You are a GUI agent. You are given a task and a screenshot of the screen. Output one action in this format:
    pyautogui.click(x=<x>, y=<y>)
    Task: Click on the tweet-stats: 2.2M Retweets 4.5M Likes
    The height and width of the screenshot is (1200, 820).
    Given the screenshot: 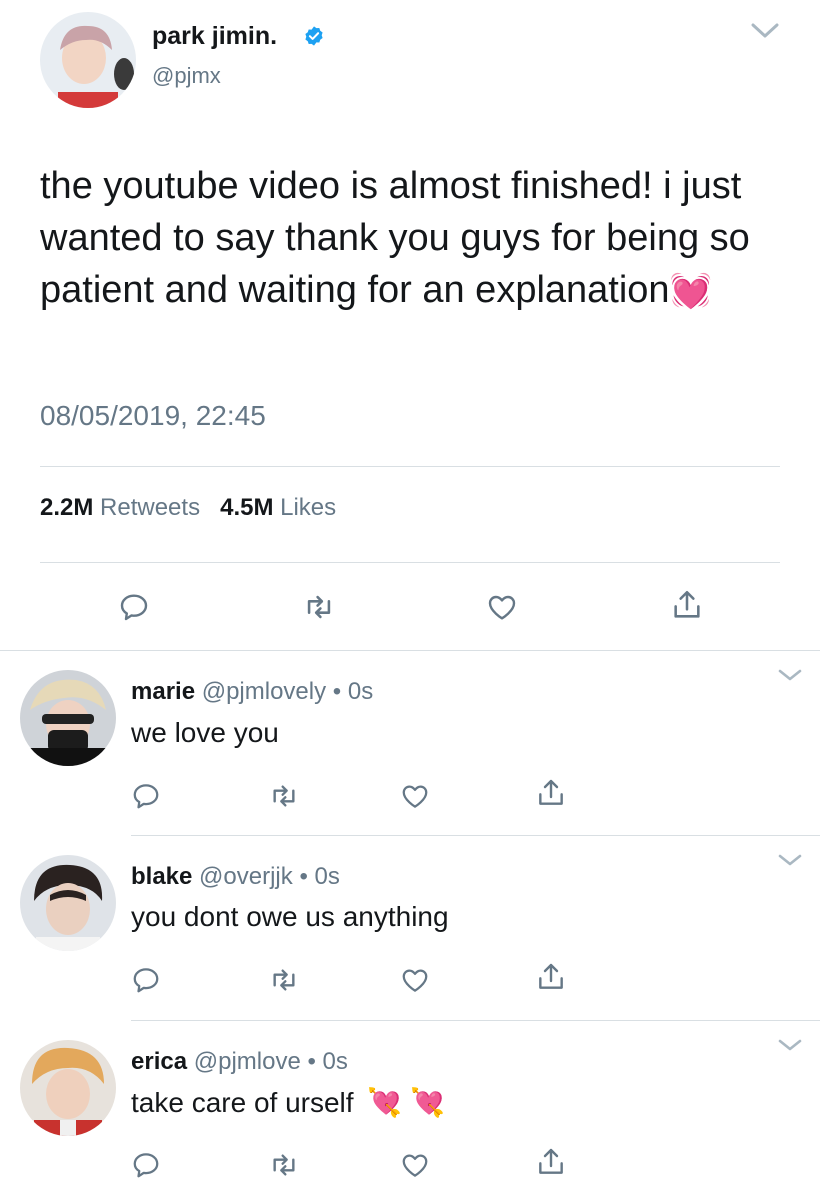 What is the action you would take?
    pyautogui.click(x=188, y=508)
    